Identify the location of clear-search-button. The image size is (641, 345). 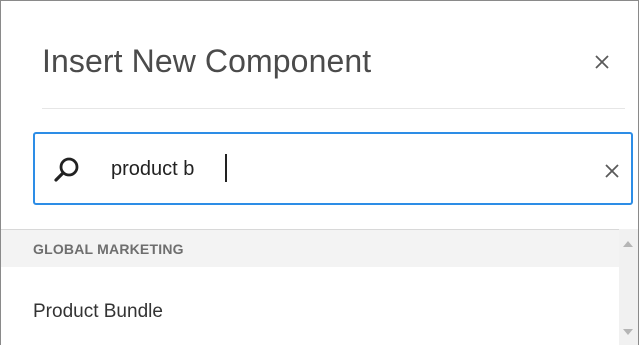
(612, 171).